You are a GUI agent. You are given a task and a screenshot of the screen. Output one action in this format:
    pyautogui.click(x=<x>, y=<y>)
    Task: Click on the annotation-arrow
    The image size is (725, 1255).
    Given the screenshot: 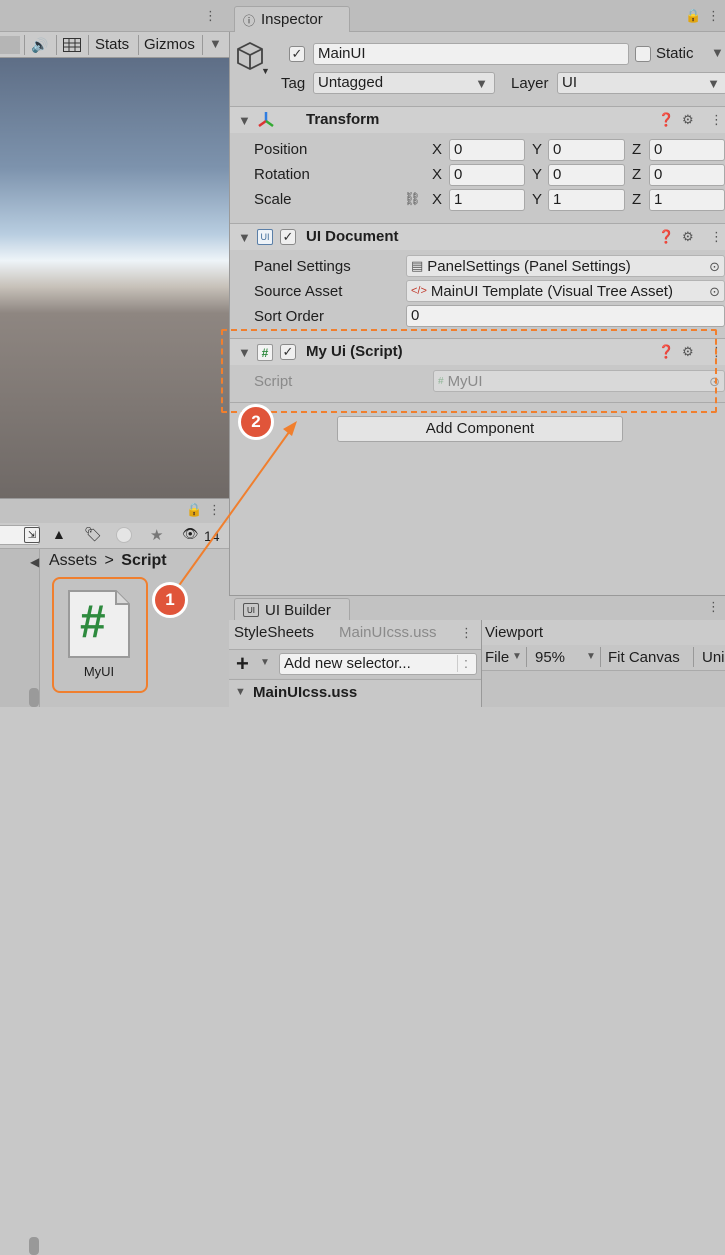 What is the action you would take?
    pyautogui.click(x=233, y=510)
    